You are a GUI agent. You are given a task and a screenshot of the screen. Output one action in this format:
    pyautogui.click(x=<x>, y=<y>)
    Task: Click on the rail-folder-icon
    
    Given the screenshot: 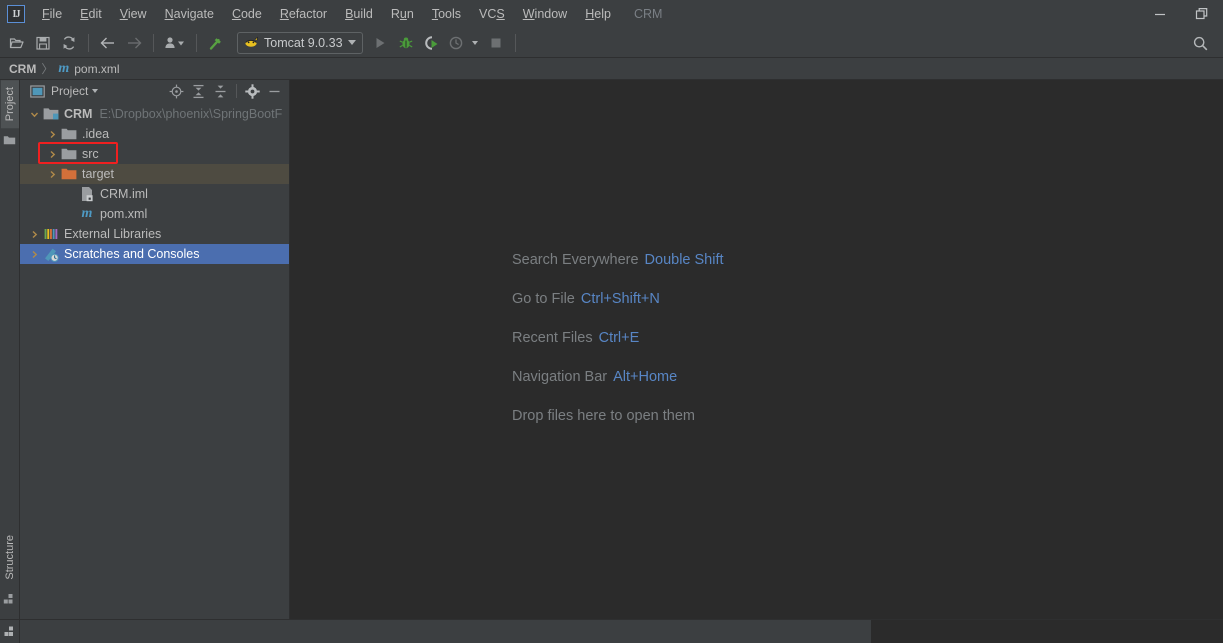 What is the action you would take?
    pyautogui.click(x=9, y=142)
    